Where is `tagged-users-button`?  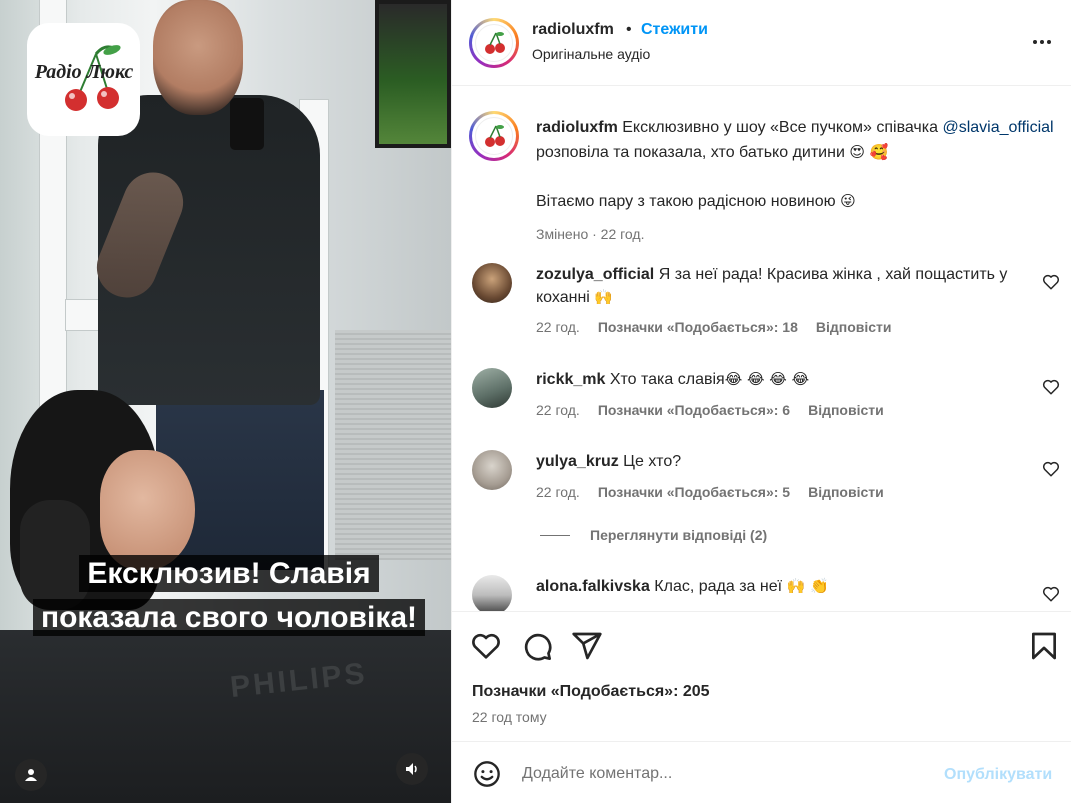 tagged-users-button is located at coordinates (31, 775).